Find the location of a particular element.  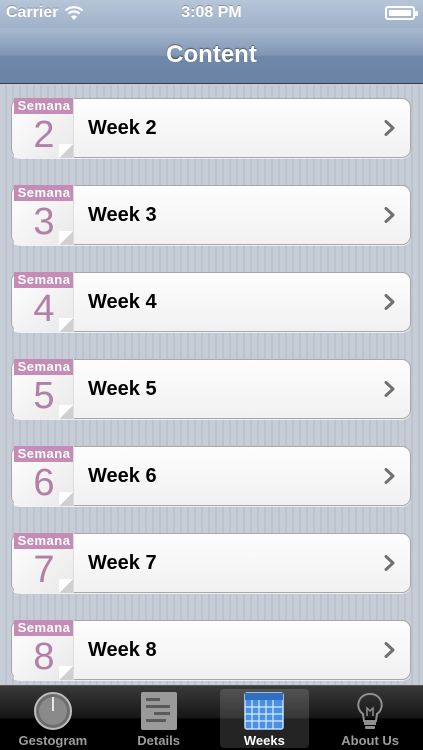

week-label: Week 8 is located at coordinates (122, 650).